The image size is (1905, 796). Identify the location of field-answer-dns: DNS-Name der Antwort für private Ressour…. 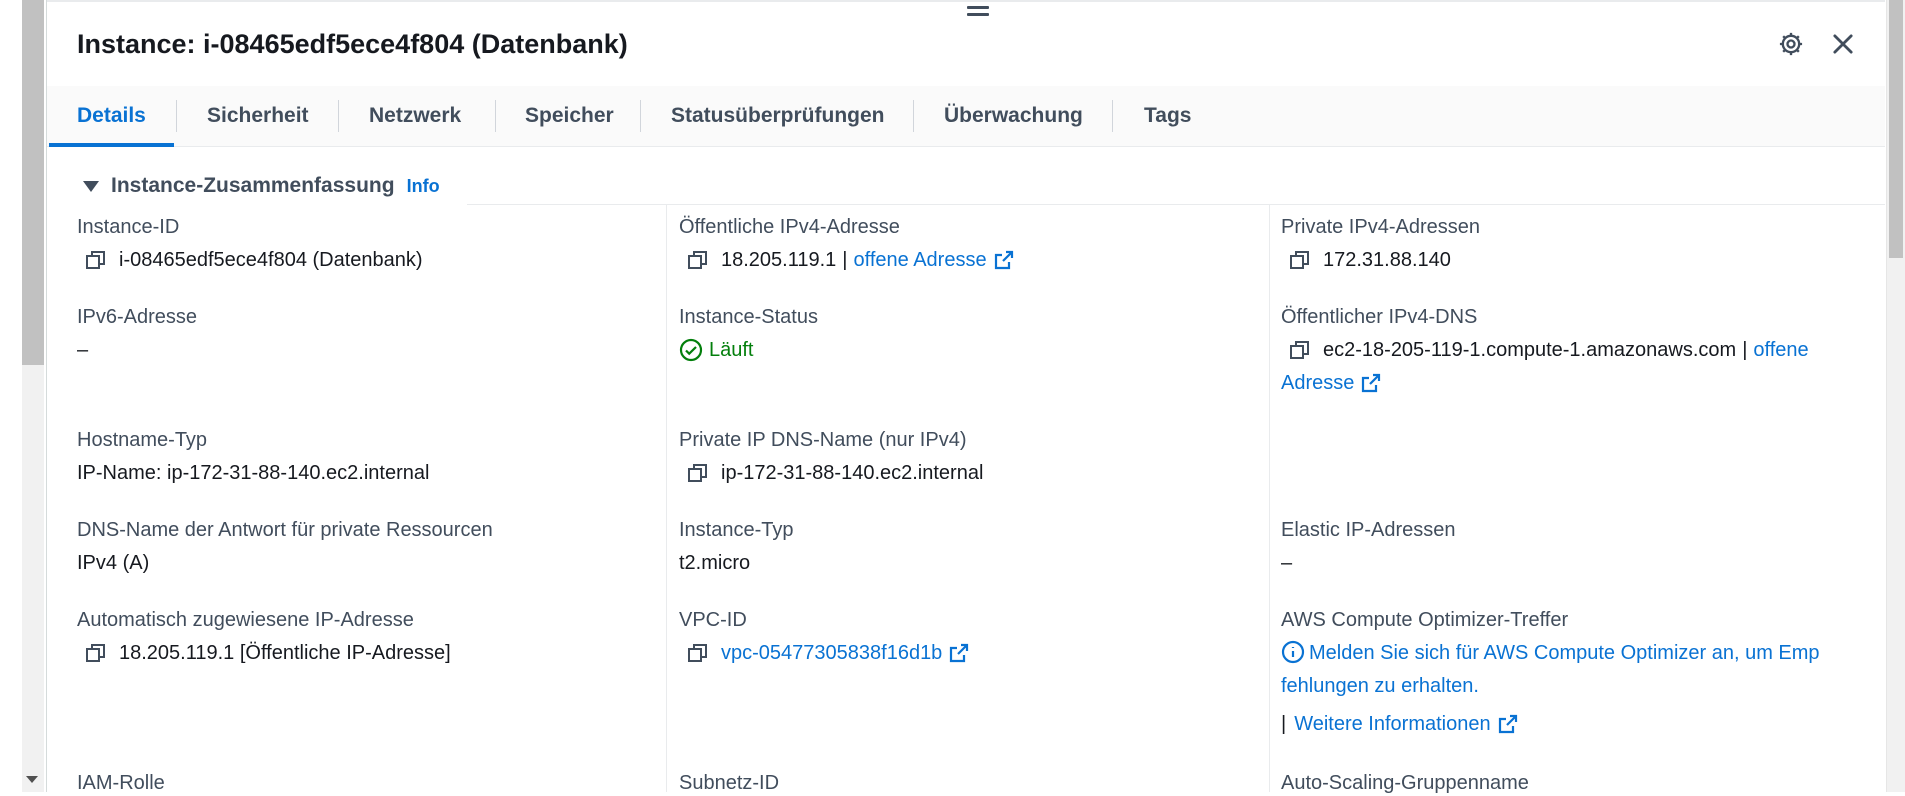
(367, 546).